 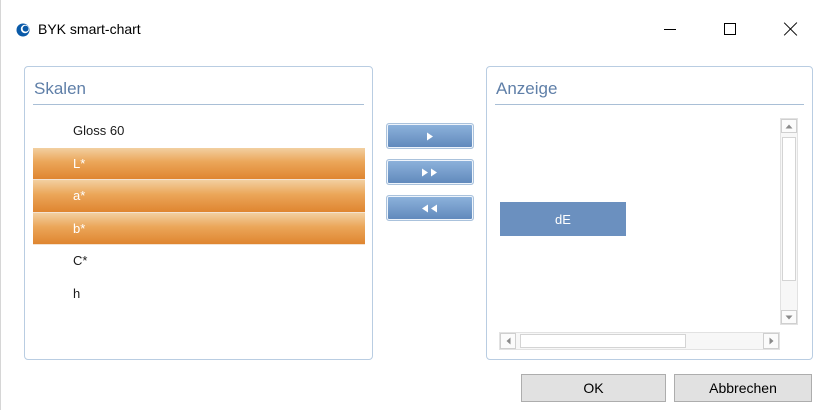 I want to click on vertical-scrollbar, so click(x=789, y=221).